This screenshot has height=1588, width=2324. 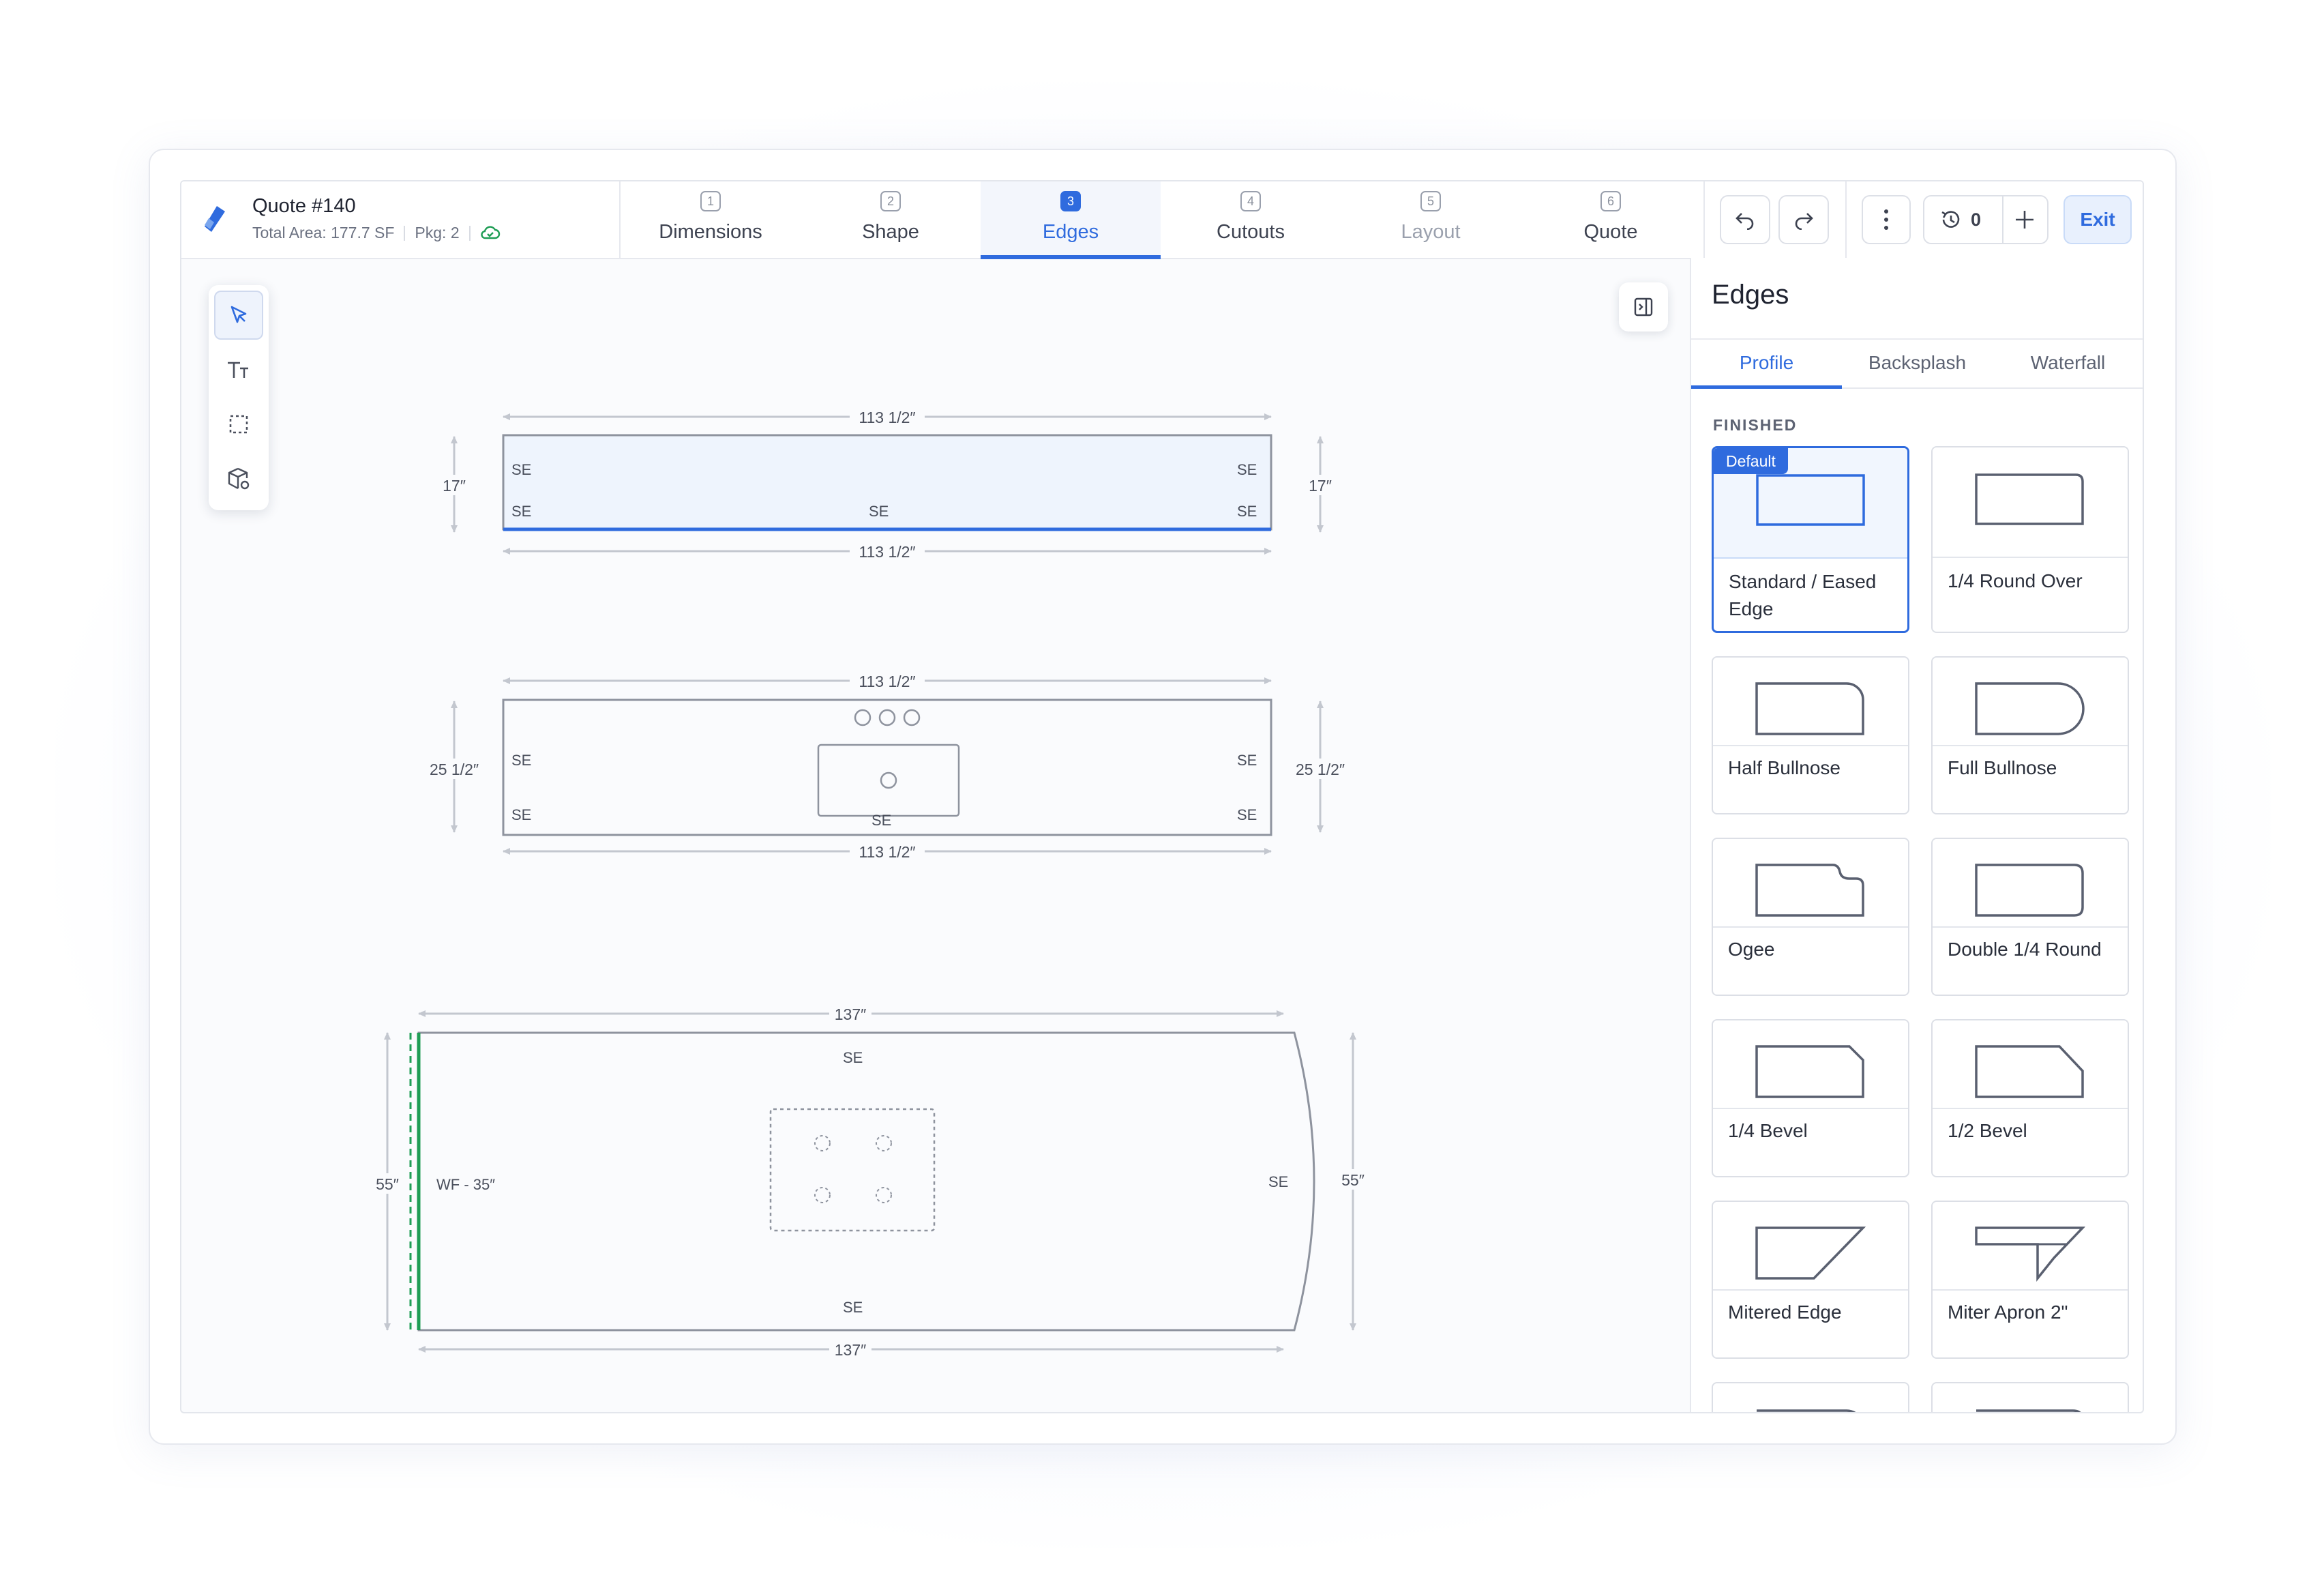 I want to click on total-area: Total Area: 177.7 SF, so click(x=323, y=232).